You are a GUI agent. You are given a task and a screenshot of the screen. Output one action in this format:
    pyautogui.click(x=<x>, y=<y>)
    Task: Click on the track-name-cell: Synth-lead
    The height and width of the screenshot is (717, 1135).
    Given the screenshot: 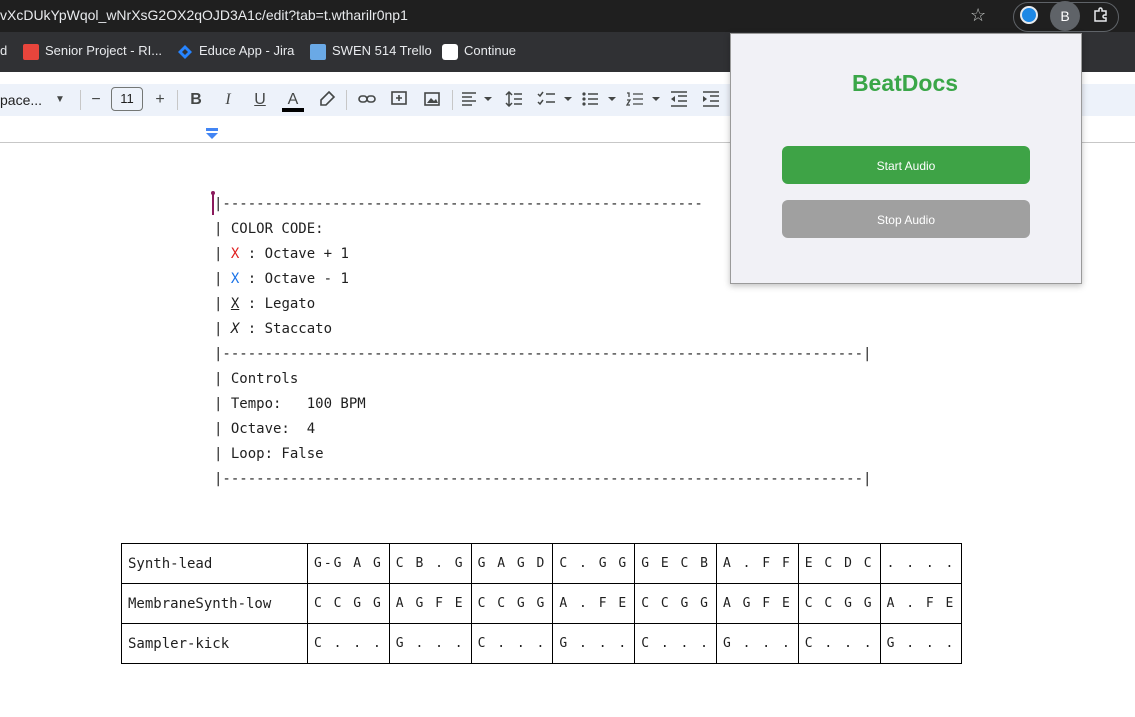 What is the action you would take?
    pyautogui.click(x=214, y=563)
    